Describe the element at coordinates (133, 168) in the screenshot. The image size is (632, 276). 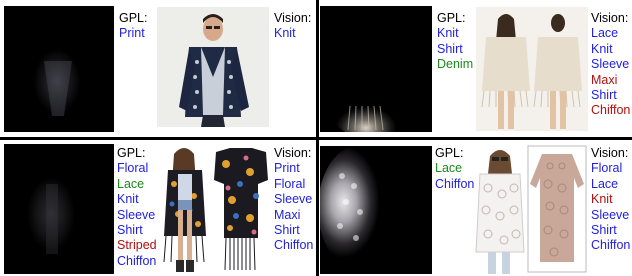
I see `gpl-word: Floral` at that location.